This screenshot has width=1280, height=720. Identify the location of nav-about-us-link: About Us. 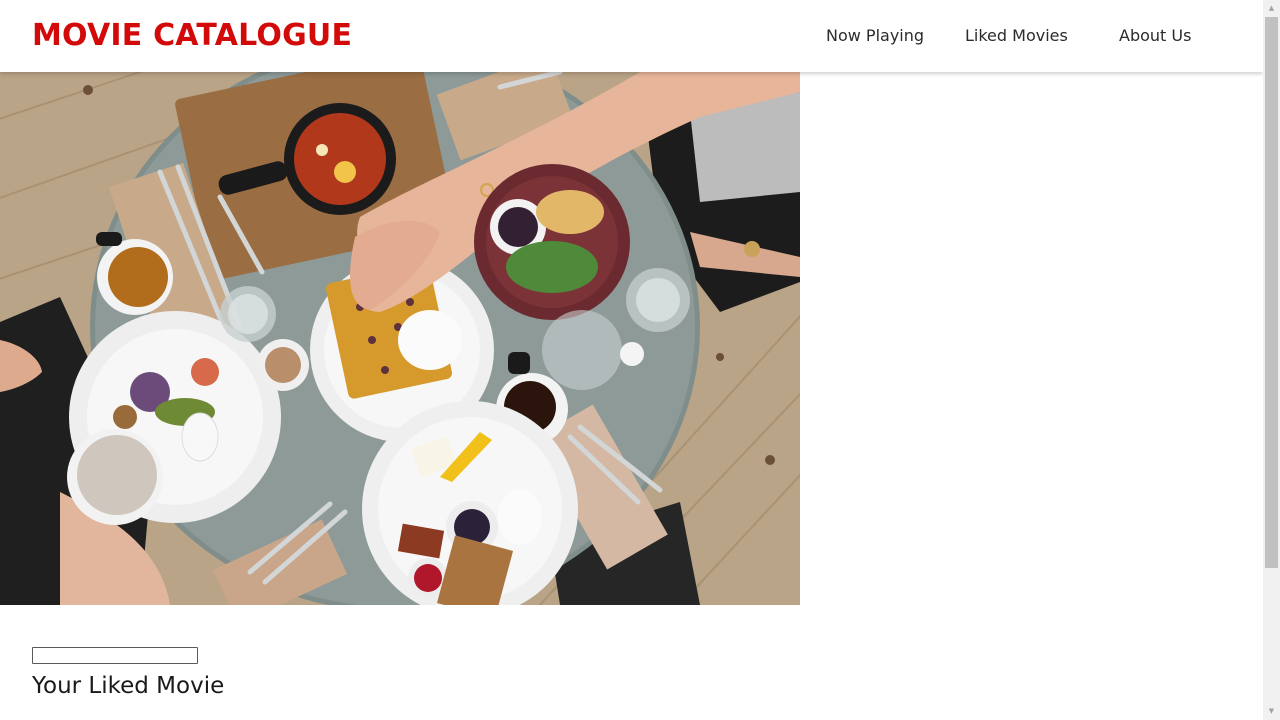
(1155, 36).